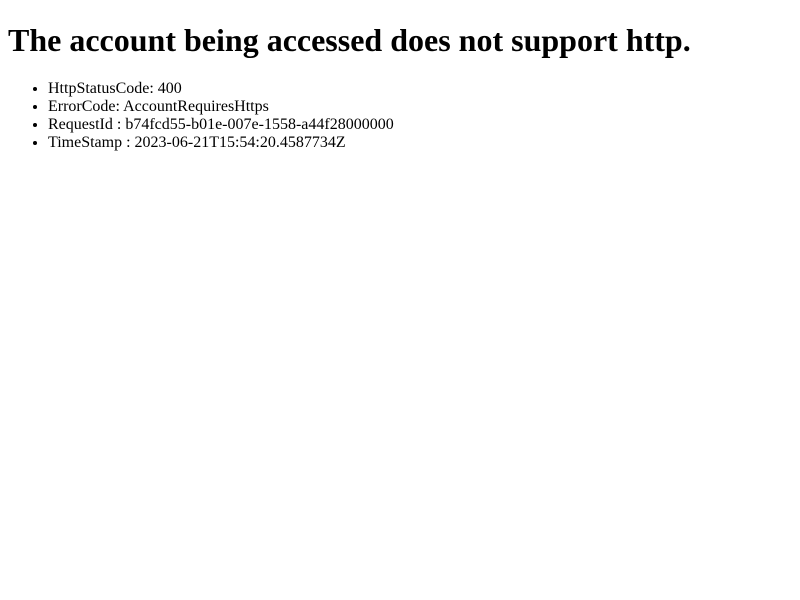 This screenshot has width=800, height=600. What do you see at coordinates (420, 107) in the screenshot?
I see `error-code-item: ErrorCode: AccountRequiresHttps` at bounding box center [420, 107].